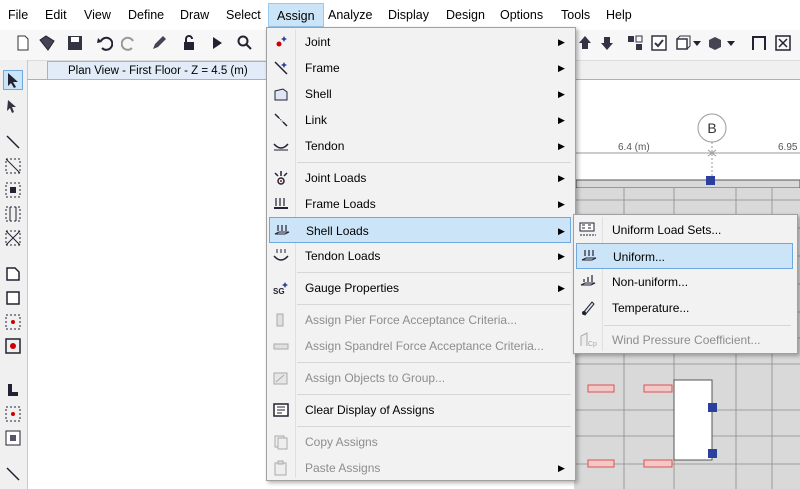  Describe the element at coordinates (420, 42) in the screenshot. I see `menu-item-joint: Joint ▶` at that location.